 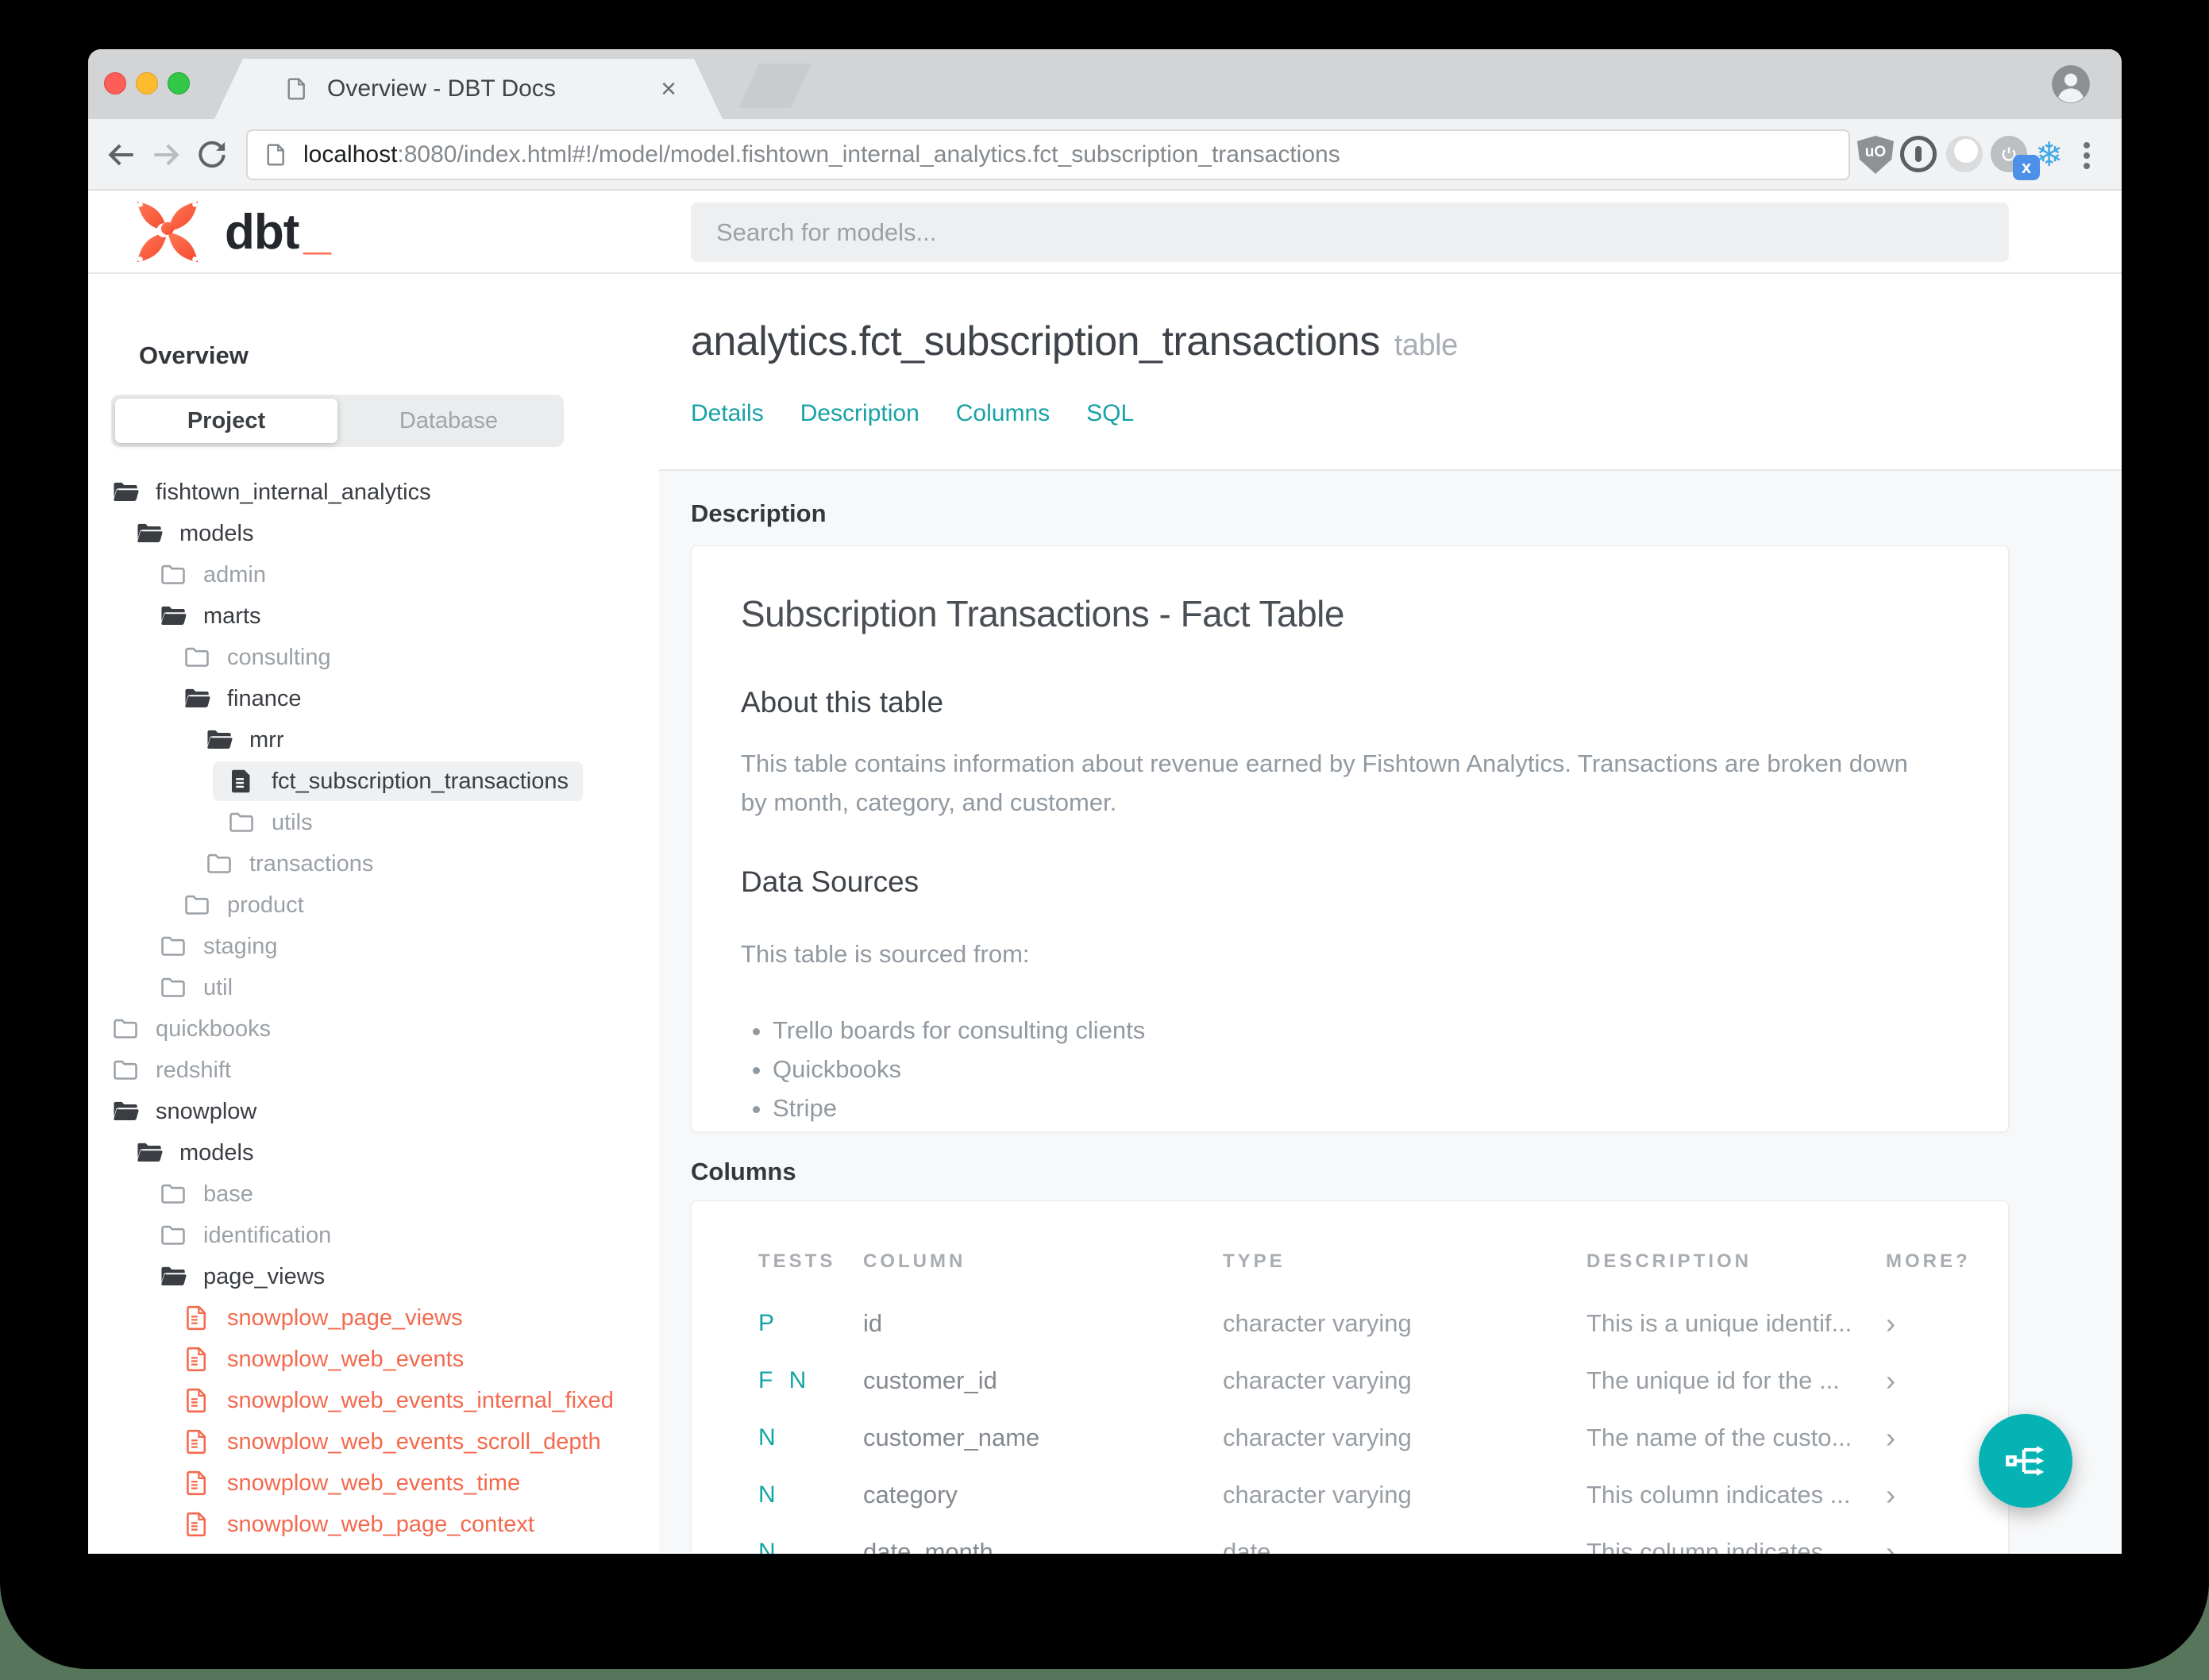 What do you see at coordinates (374, 616) in the screenshot?
I see `tree-item-marts: marts` at bounding box center [374, 616].